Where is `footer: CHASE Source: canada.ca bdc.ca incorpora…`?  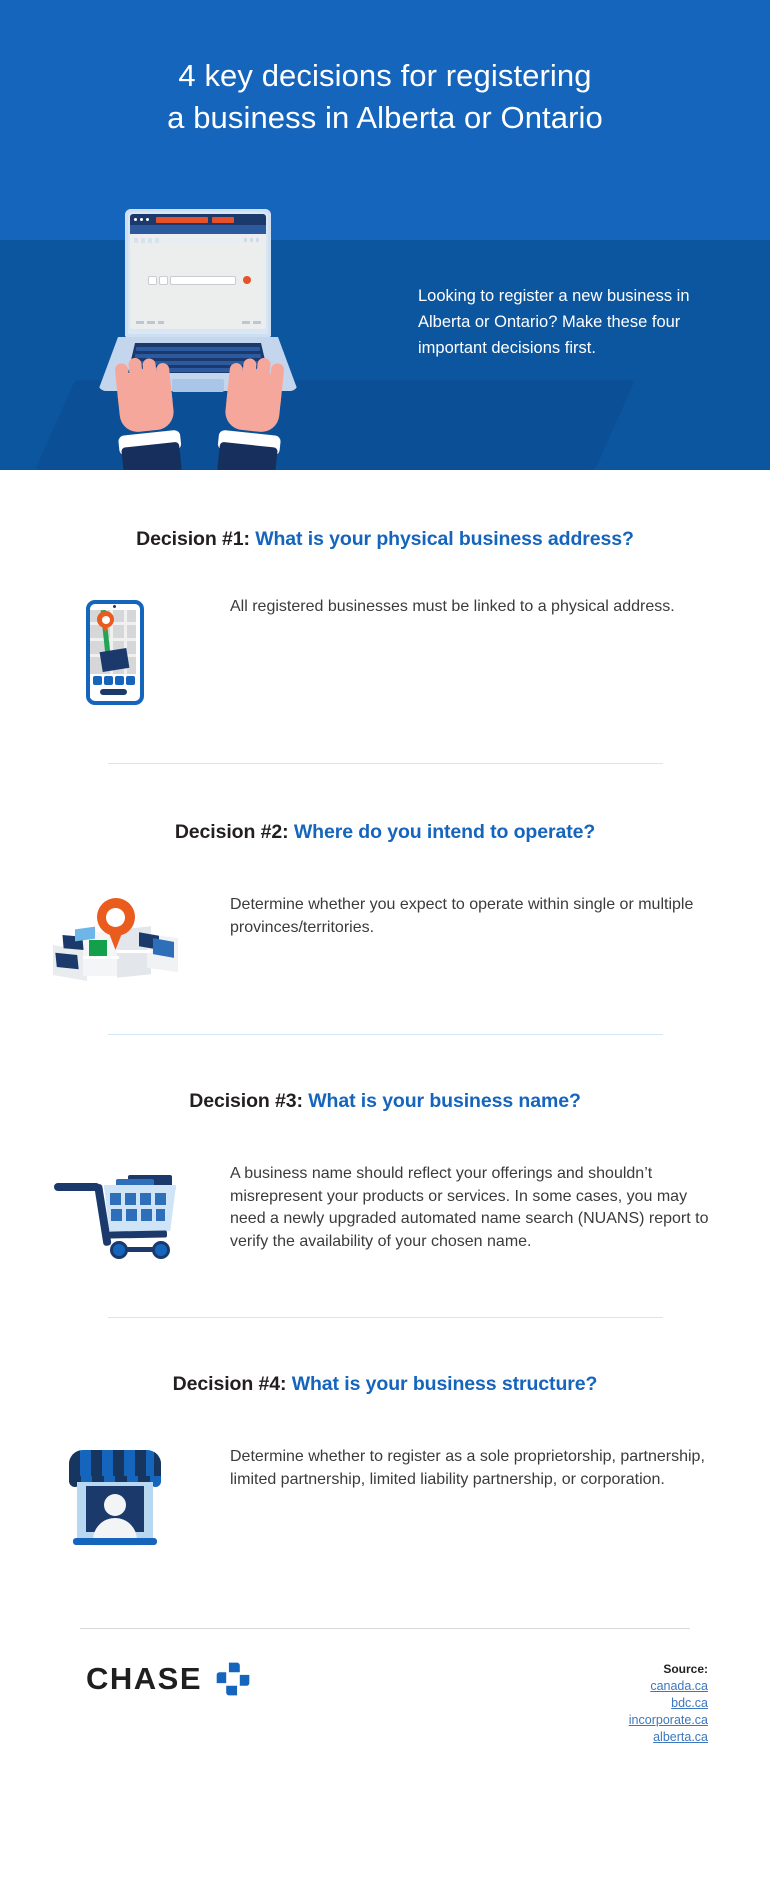 footer: CHASE Source: canada.ca bdc.ca incorpora… is located at coordinates (385, 1687).